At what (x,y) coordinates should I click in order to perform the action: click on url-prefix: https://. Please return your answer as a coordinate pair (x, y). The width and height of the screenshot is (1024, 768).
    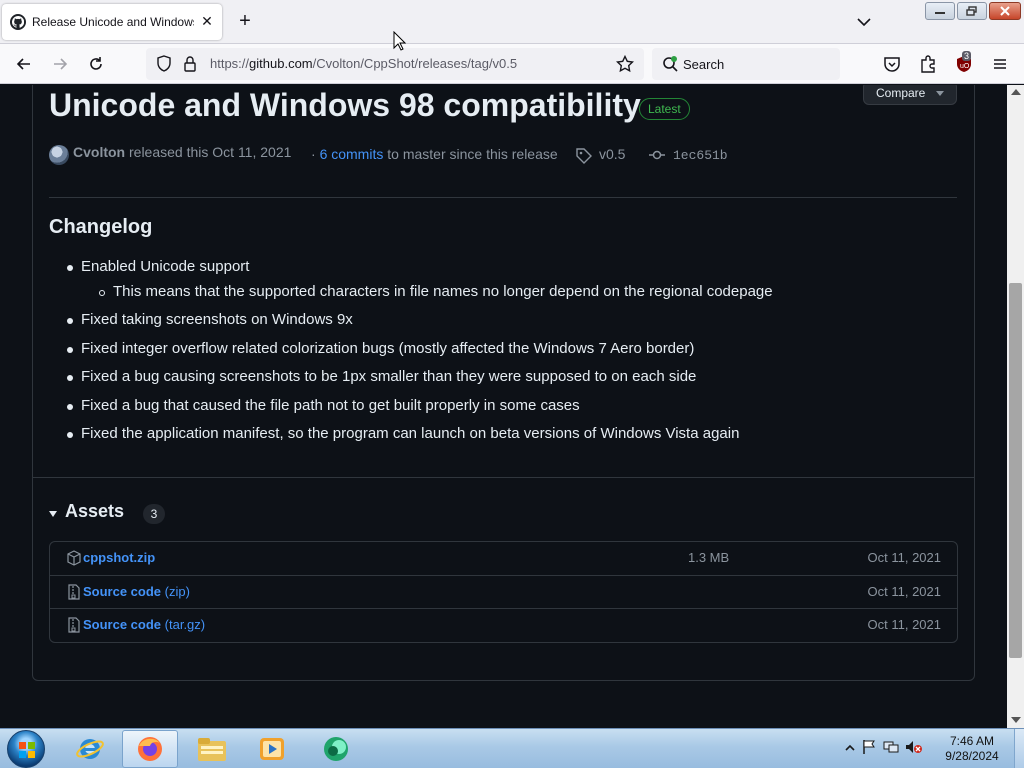
    Looking at the image, I should click on (230, 63).